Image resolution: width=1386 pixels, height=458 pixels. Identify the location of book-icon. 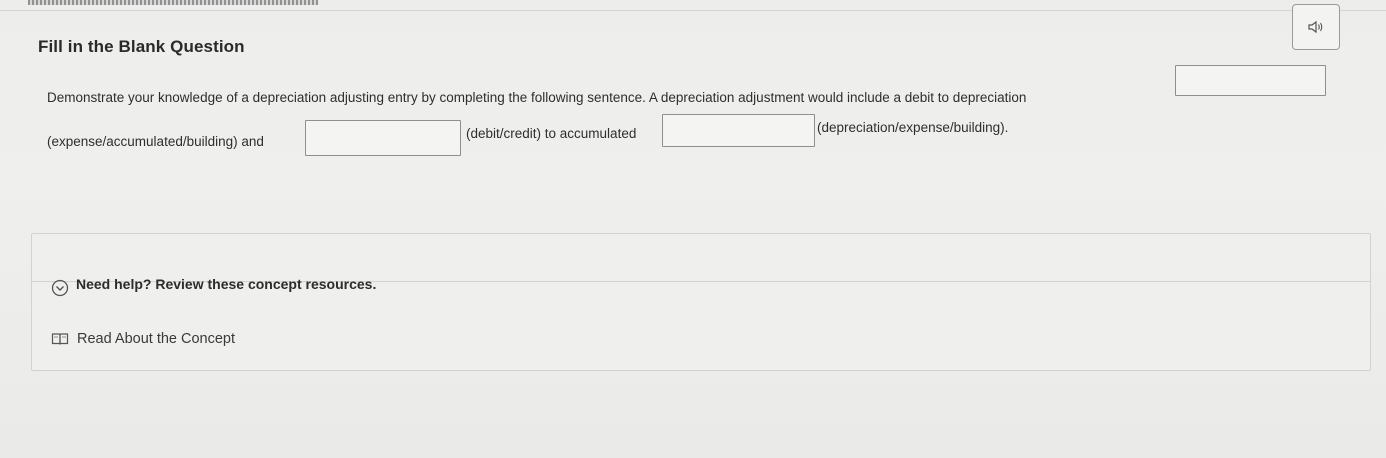
(60, 339).